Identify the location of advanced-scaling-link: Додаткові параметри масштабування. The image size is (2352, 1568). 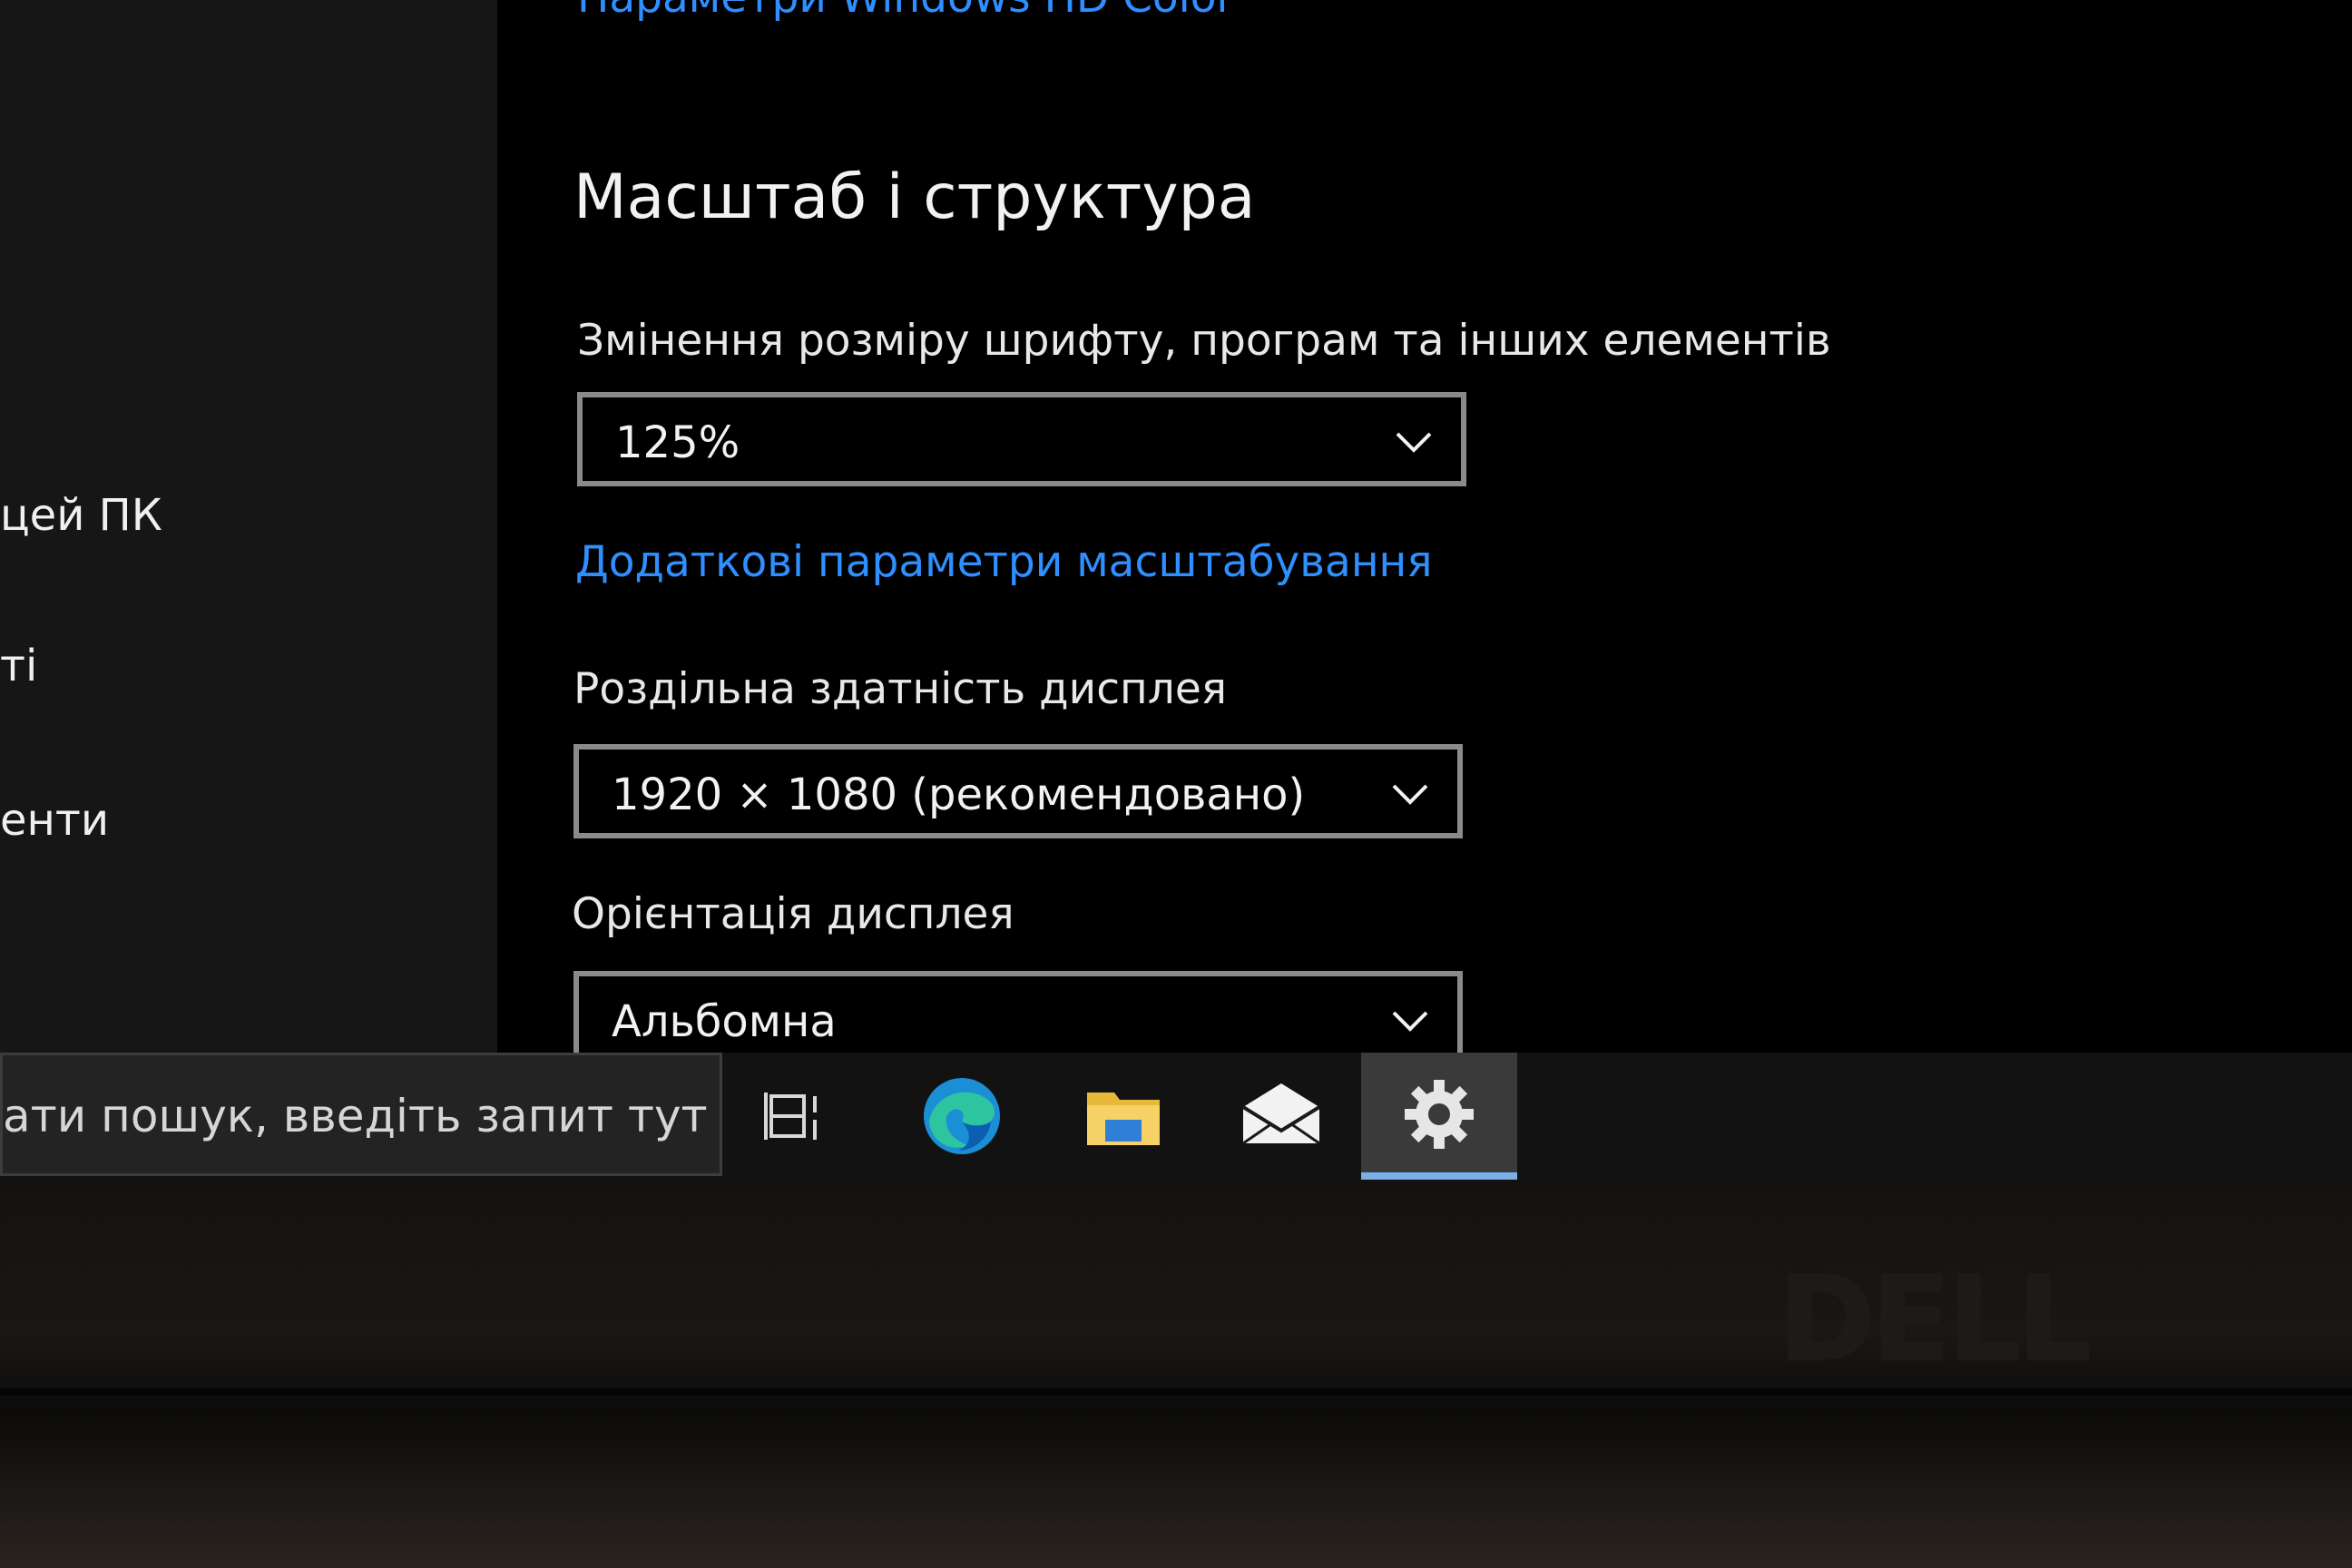
(1004, 562).